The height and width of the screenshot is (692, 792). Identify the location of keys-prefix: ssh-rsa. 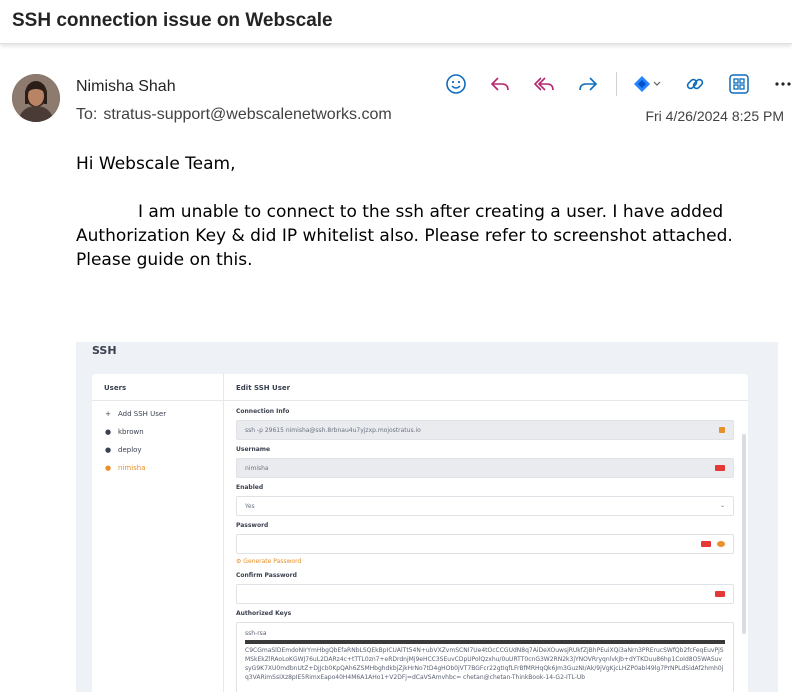
(256, 633).